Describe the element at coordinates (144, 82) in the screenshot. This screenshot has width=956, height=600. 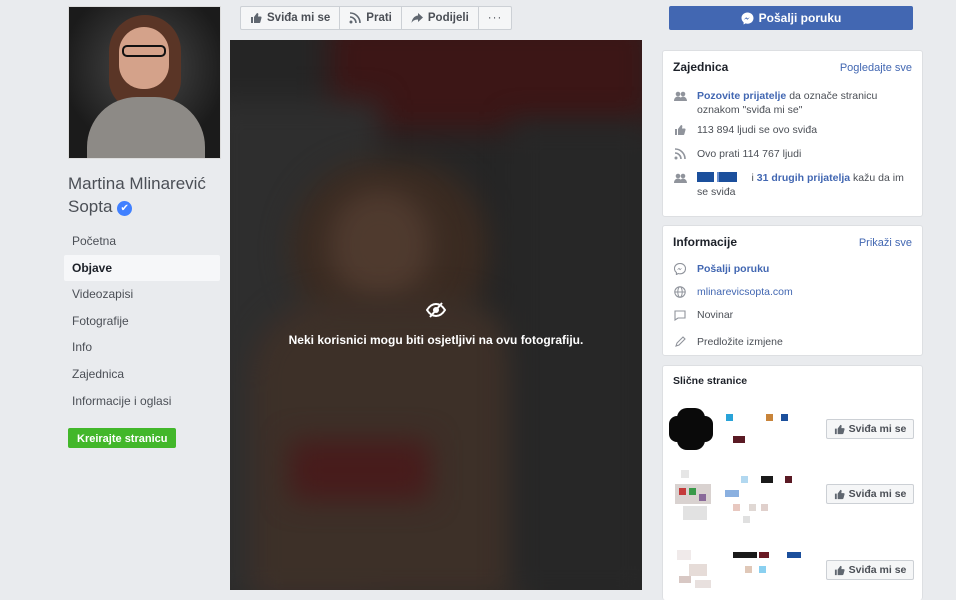
I see `profile-picture` at that location.